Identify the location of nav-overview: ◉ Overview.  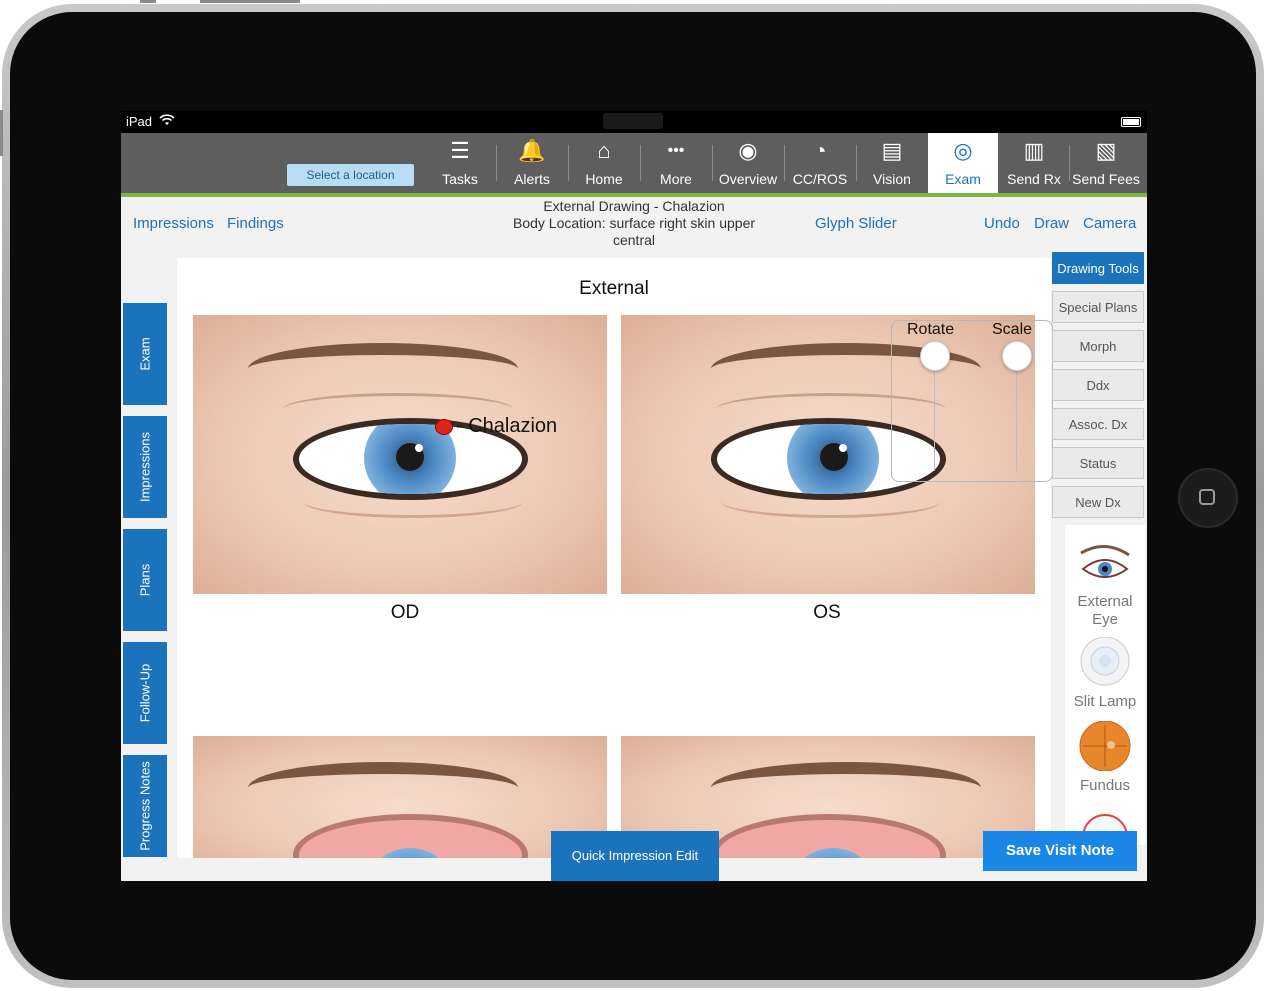
(748, 163).